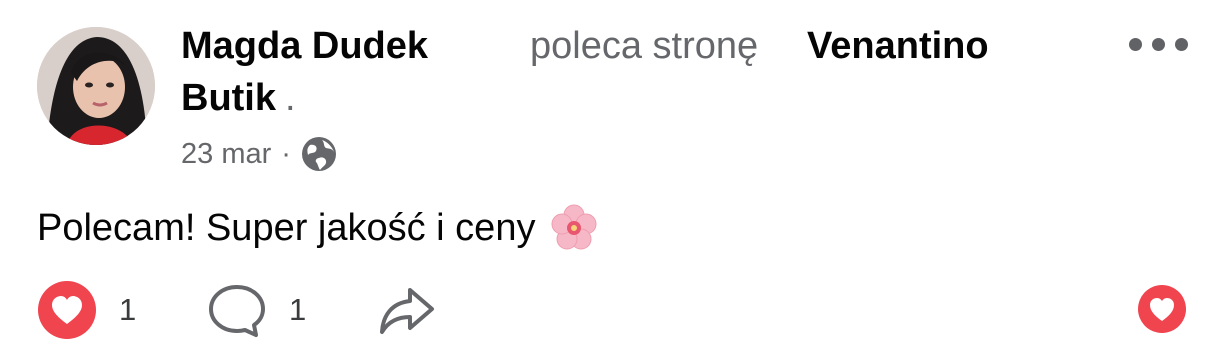 This screenshot has width=1220, height=364. I want to click on comment-button: 1, so click(256, 310).